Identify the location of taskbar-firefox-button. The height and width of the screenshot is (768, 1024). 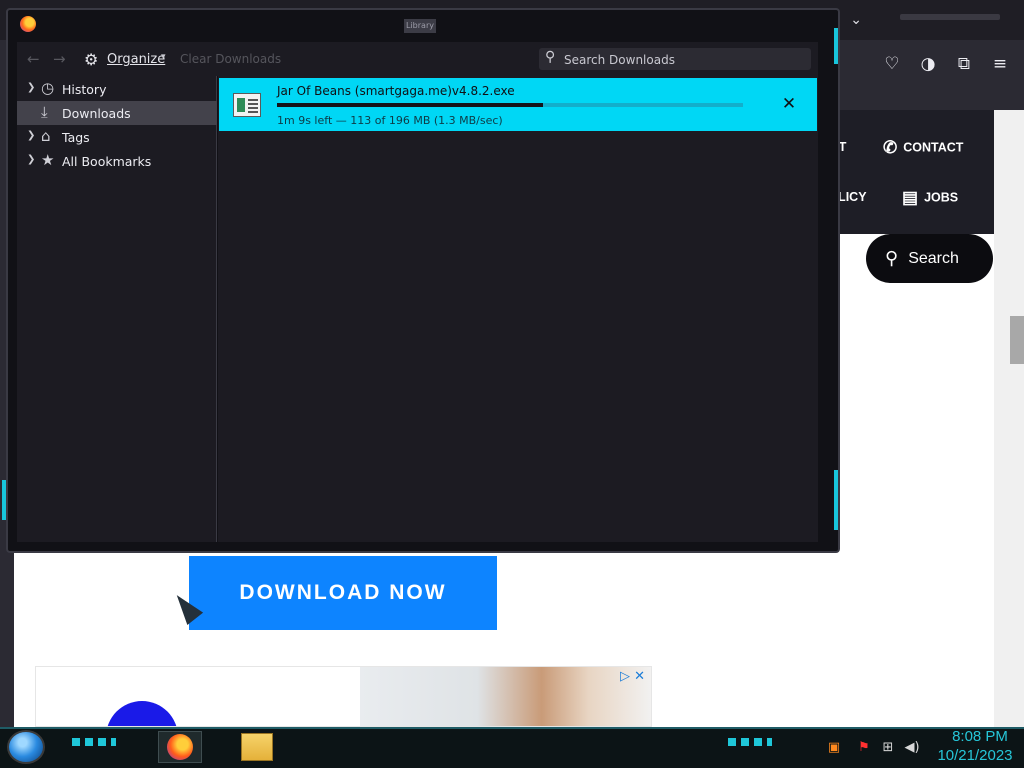
(180, 747).